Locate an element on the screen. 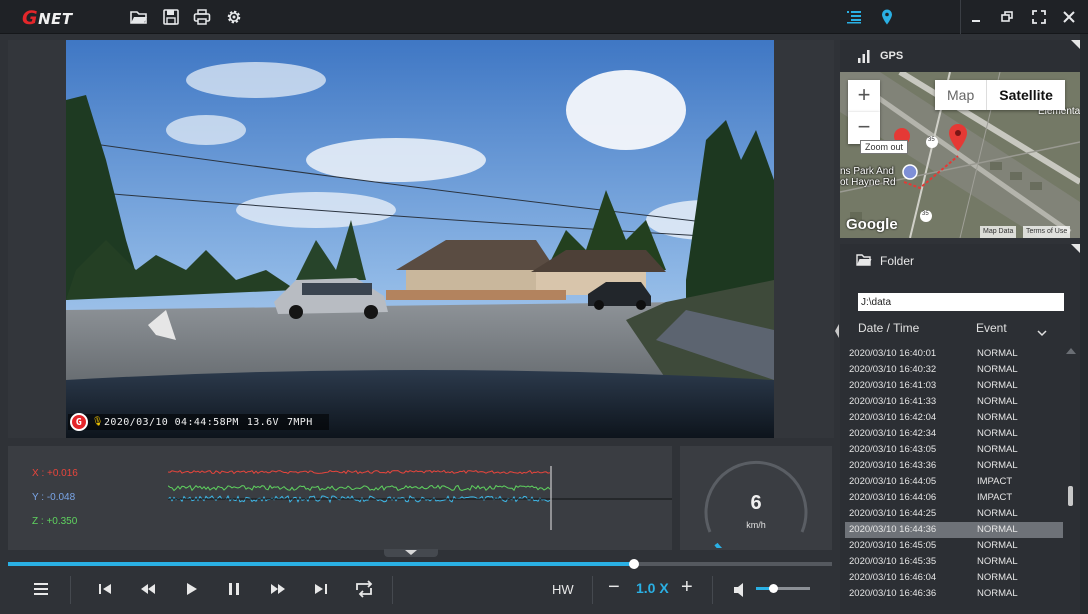  window-edge is located at coordinates (1084, 324).